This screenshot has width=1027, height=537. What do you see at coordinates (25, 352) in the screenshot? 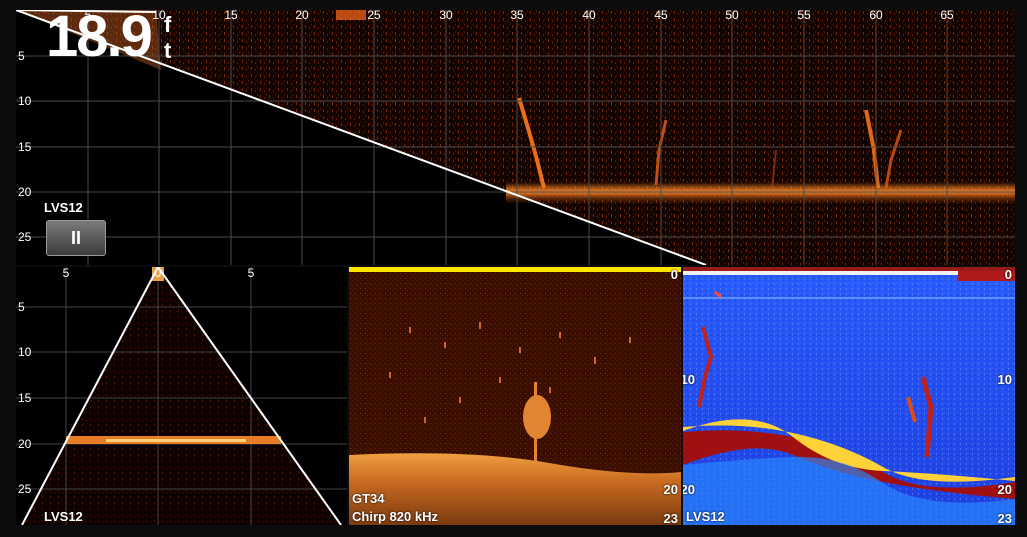
I see `forward-depth-tick: 10` at bounding box center [25, 352].